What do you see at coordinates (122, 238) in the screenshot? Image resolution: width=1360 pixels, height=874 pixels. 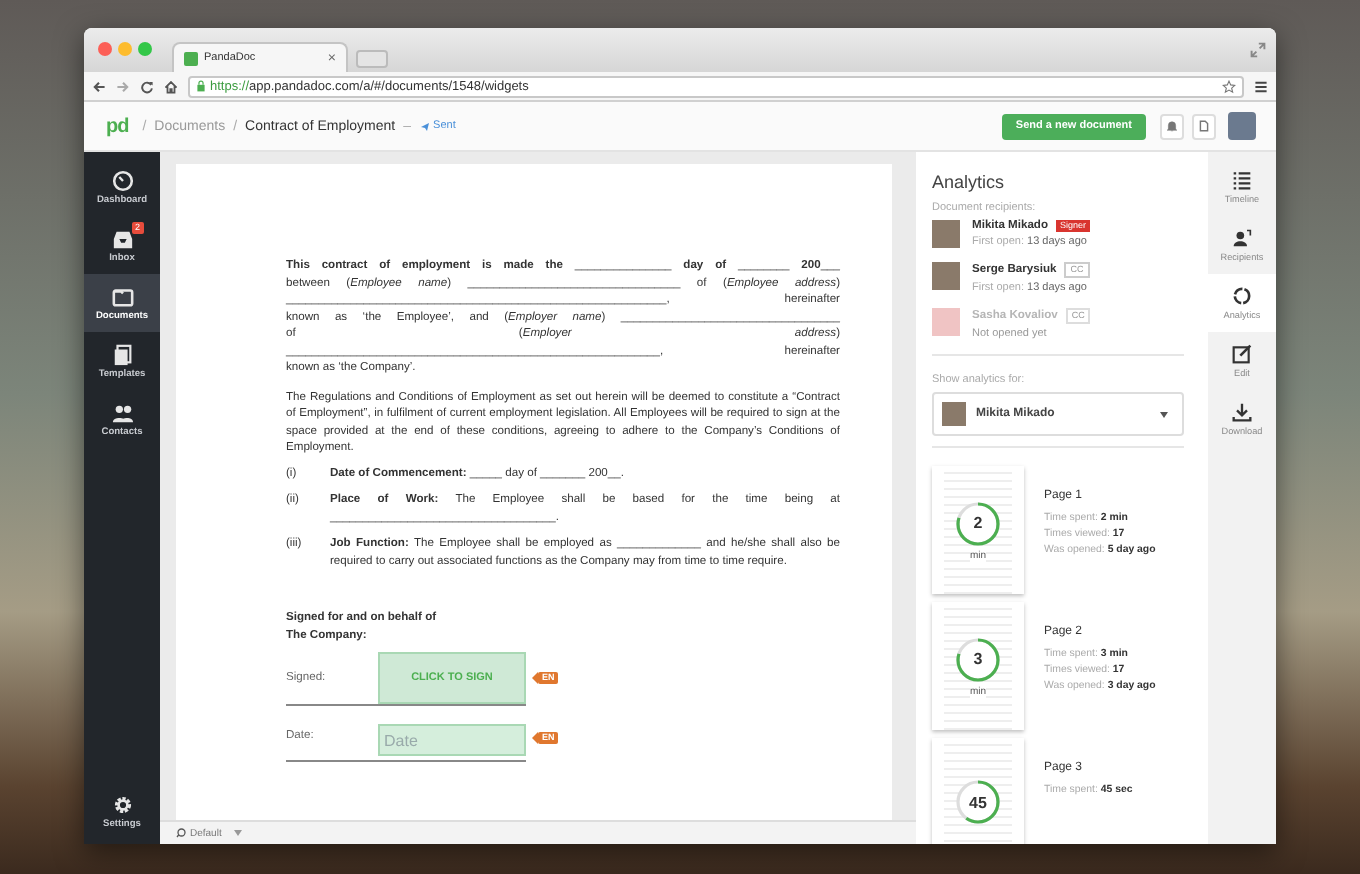 I see `inbox-tray-icon` at bounding box center [122, 238].